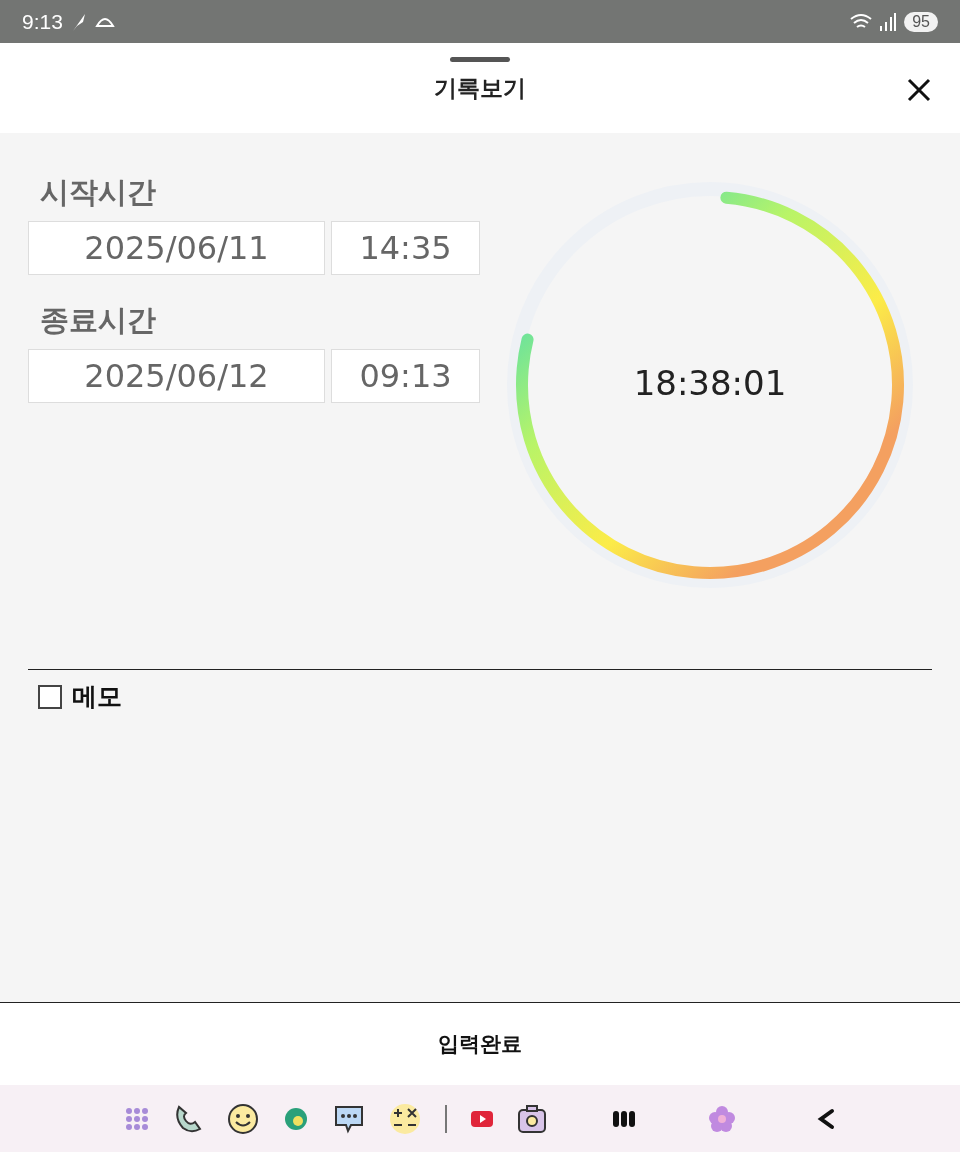 This screenshot has height=1152, width=960. I want to click on camera-icon, so click(531, 1118).